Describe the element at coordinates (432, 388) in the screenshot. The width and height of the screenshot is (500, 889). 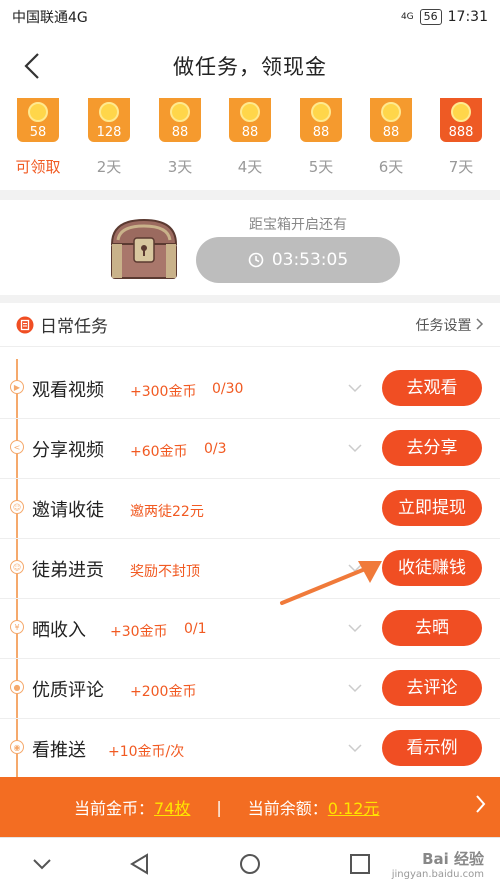
I see `watch-video-button: 去观看` at that location.